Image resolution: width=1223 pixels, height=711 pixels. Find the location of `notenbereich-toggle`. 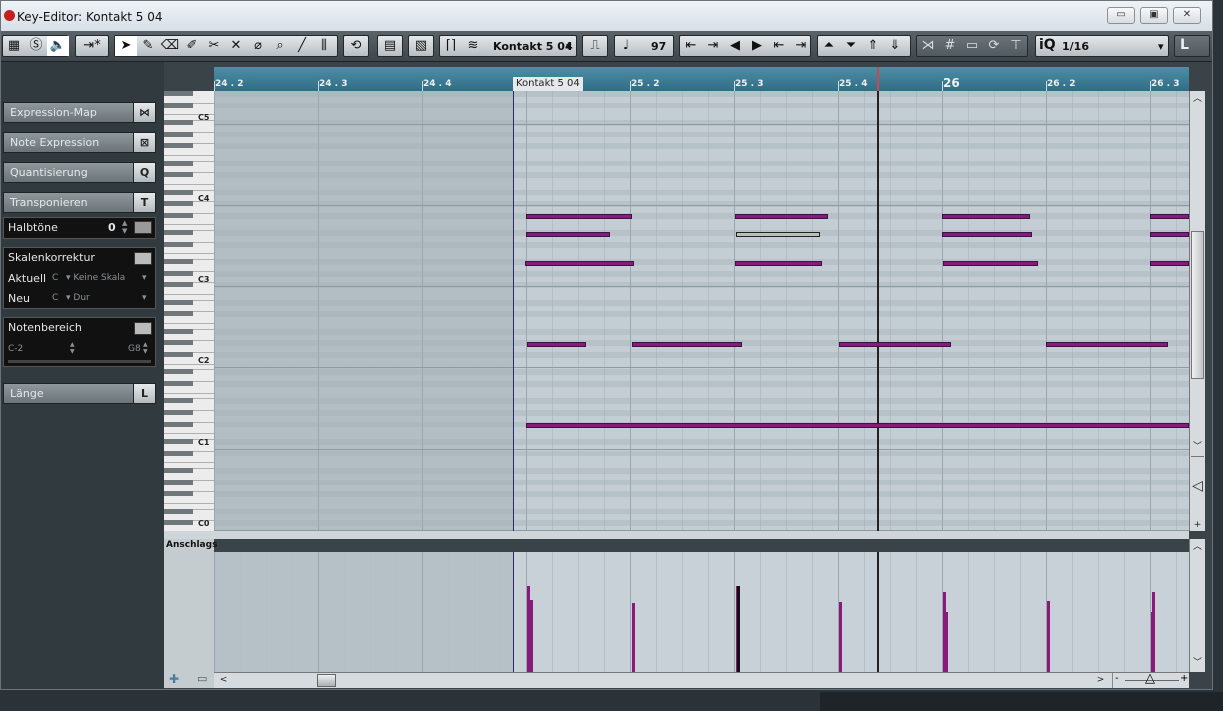

notenbereich-toggle is located at coordinates (143, 328).